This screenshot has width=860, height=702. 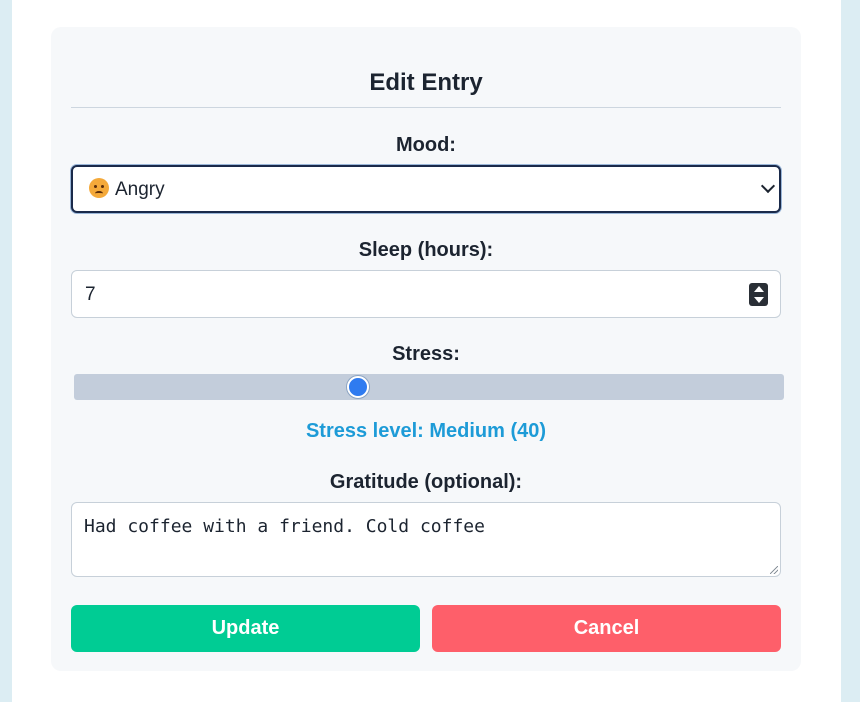 I want to click on gratitude-label: Gratitude (optional):, so click(x=426, y=482).